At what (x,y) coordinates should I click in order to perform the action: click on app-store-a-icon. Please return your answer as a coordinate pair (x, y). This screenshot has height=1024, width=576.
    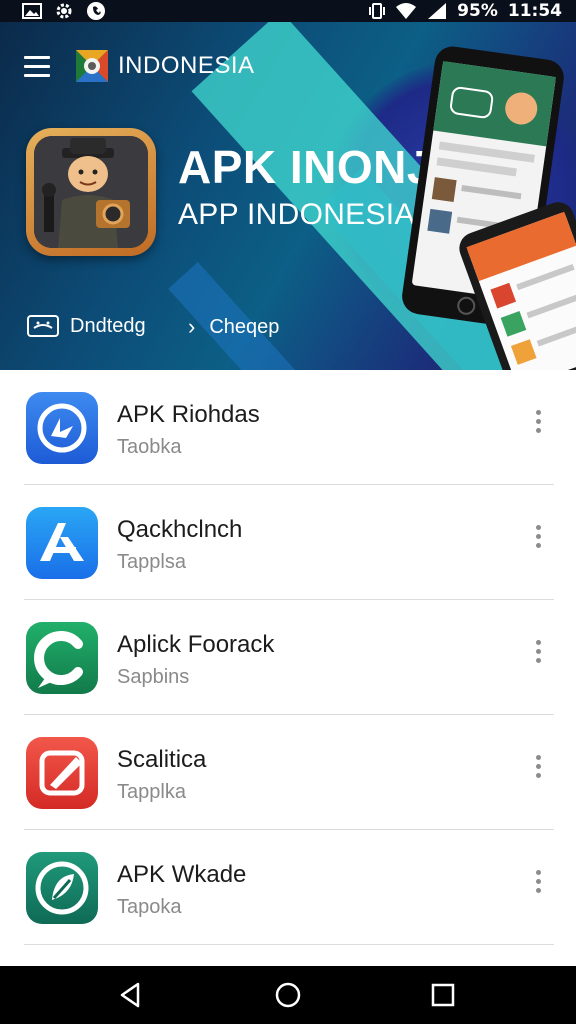
    Looking at the image, I should click on (62, 543).